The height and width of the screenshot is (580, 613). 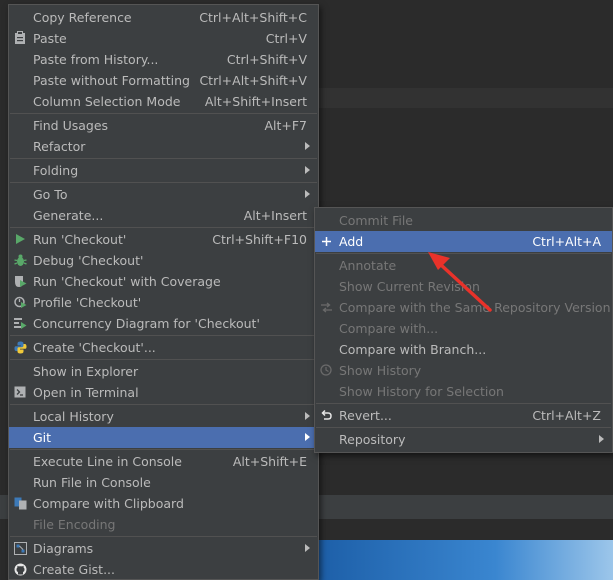 I want to click on submenu-item-add: Add Ctrl+Alt+A, so click(x=463, y=241).